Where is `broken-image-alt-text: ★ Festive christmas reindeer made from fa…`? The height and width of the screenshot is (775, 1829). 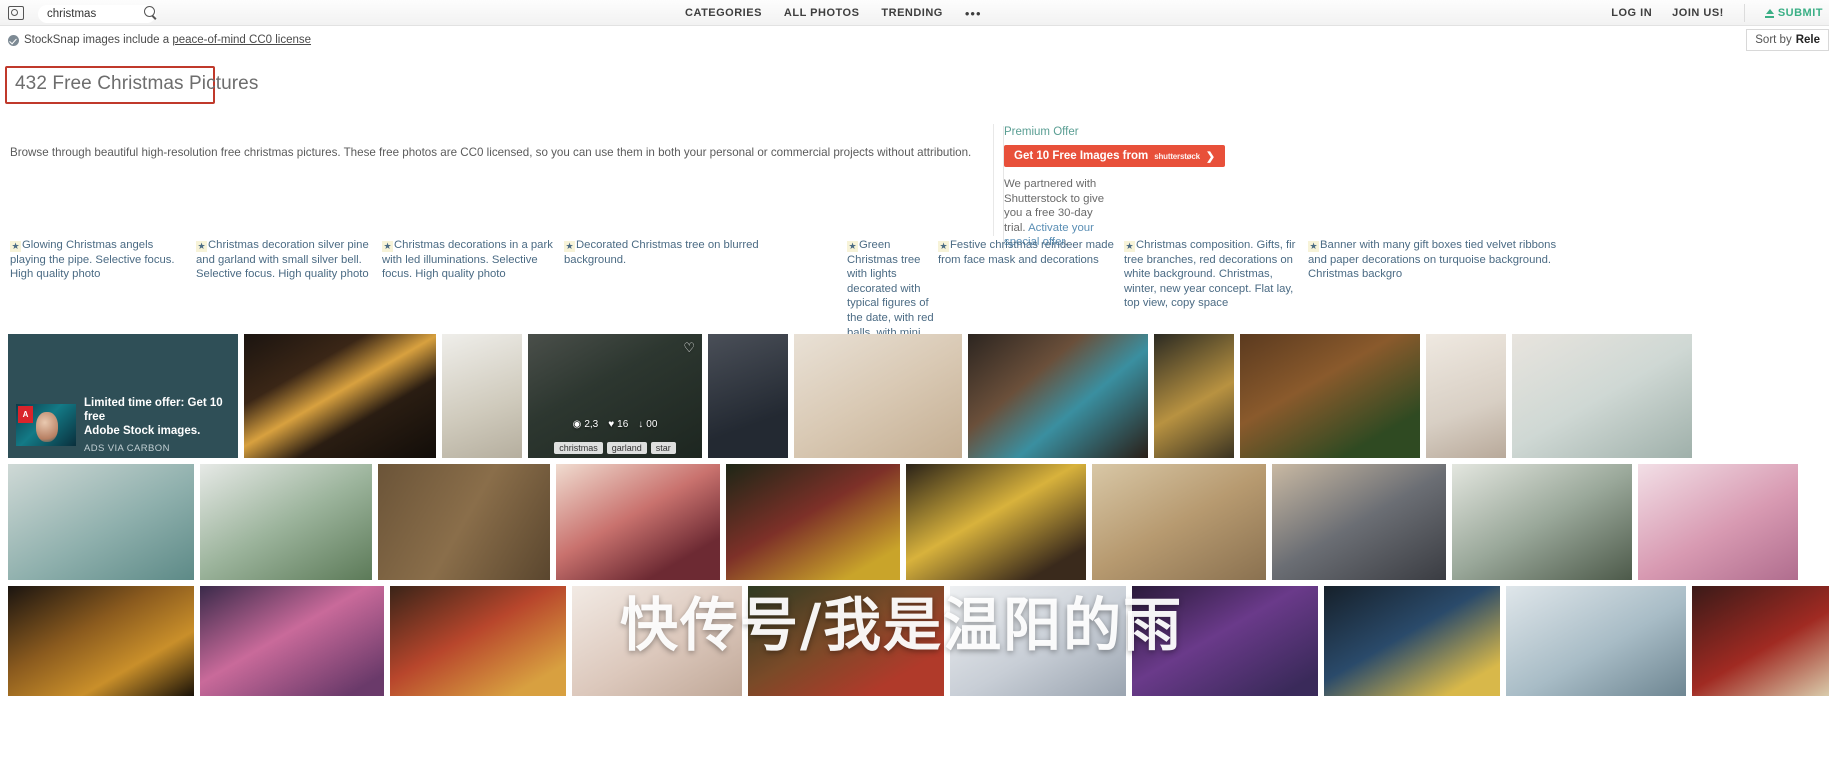 broken-image-alt-text: ★ Festive christmas reindeer made from fa… is located at coordinates (1028, 252).